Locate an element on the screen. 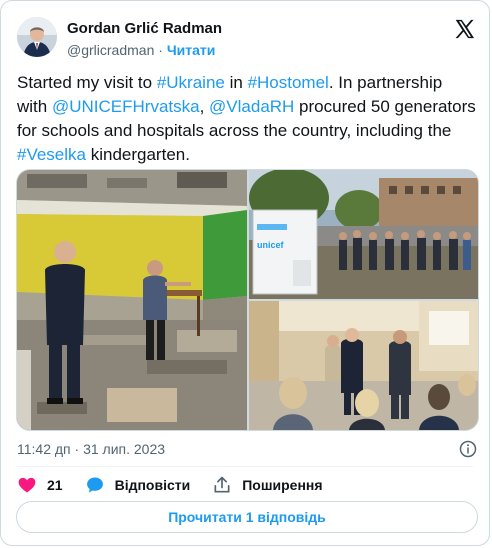 The width and height of the screenshot is (492, 548). tweet-link: #Hostomel is located at coordinates (288, 82).